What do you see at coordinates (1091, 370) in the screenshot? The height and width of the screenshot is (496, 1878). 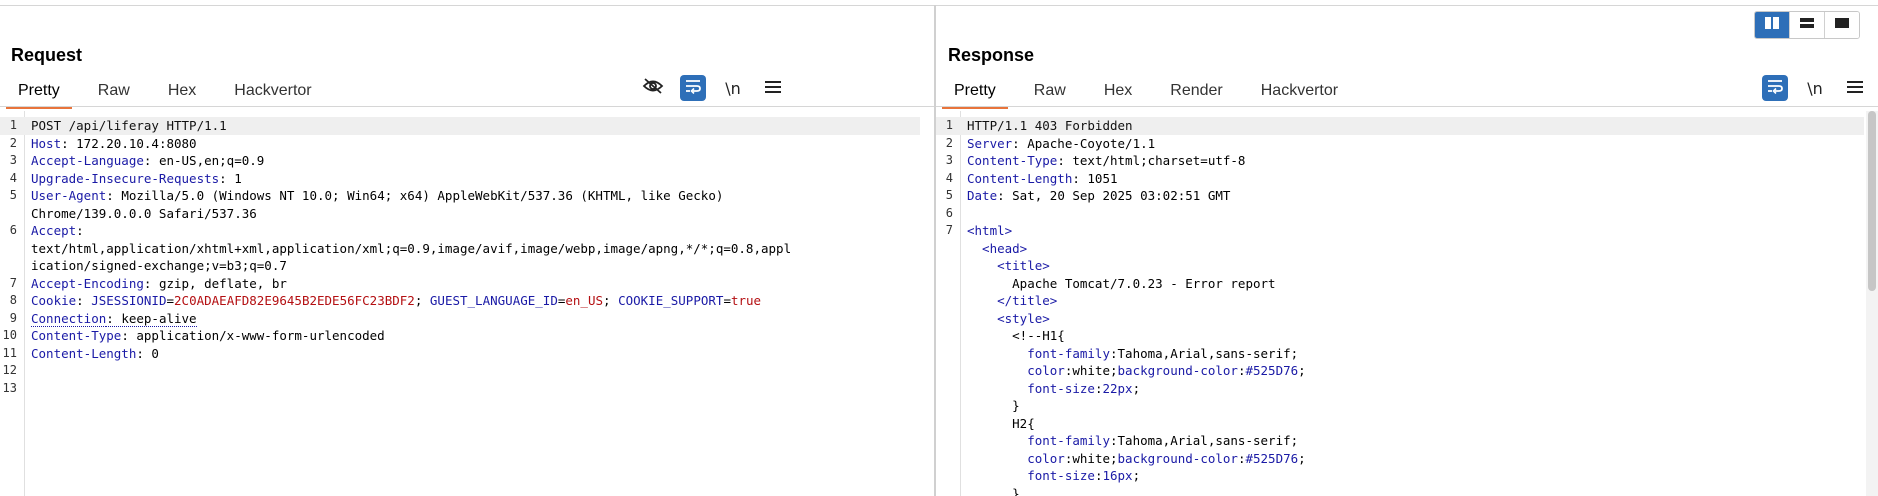 I see `code-token: :white;` at bounding box center [1091, 370].